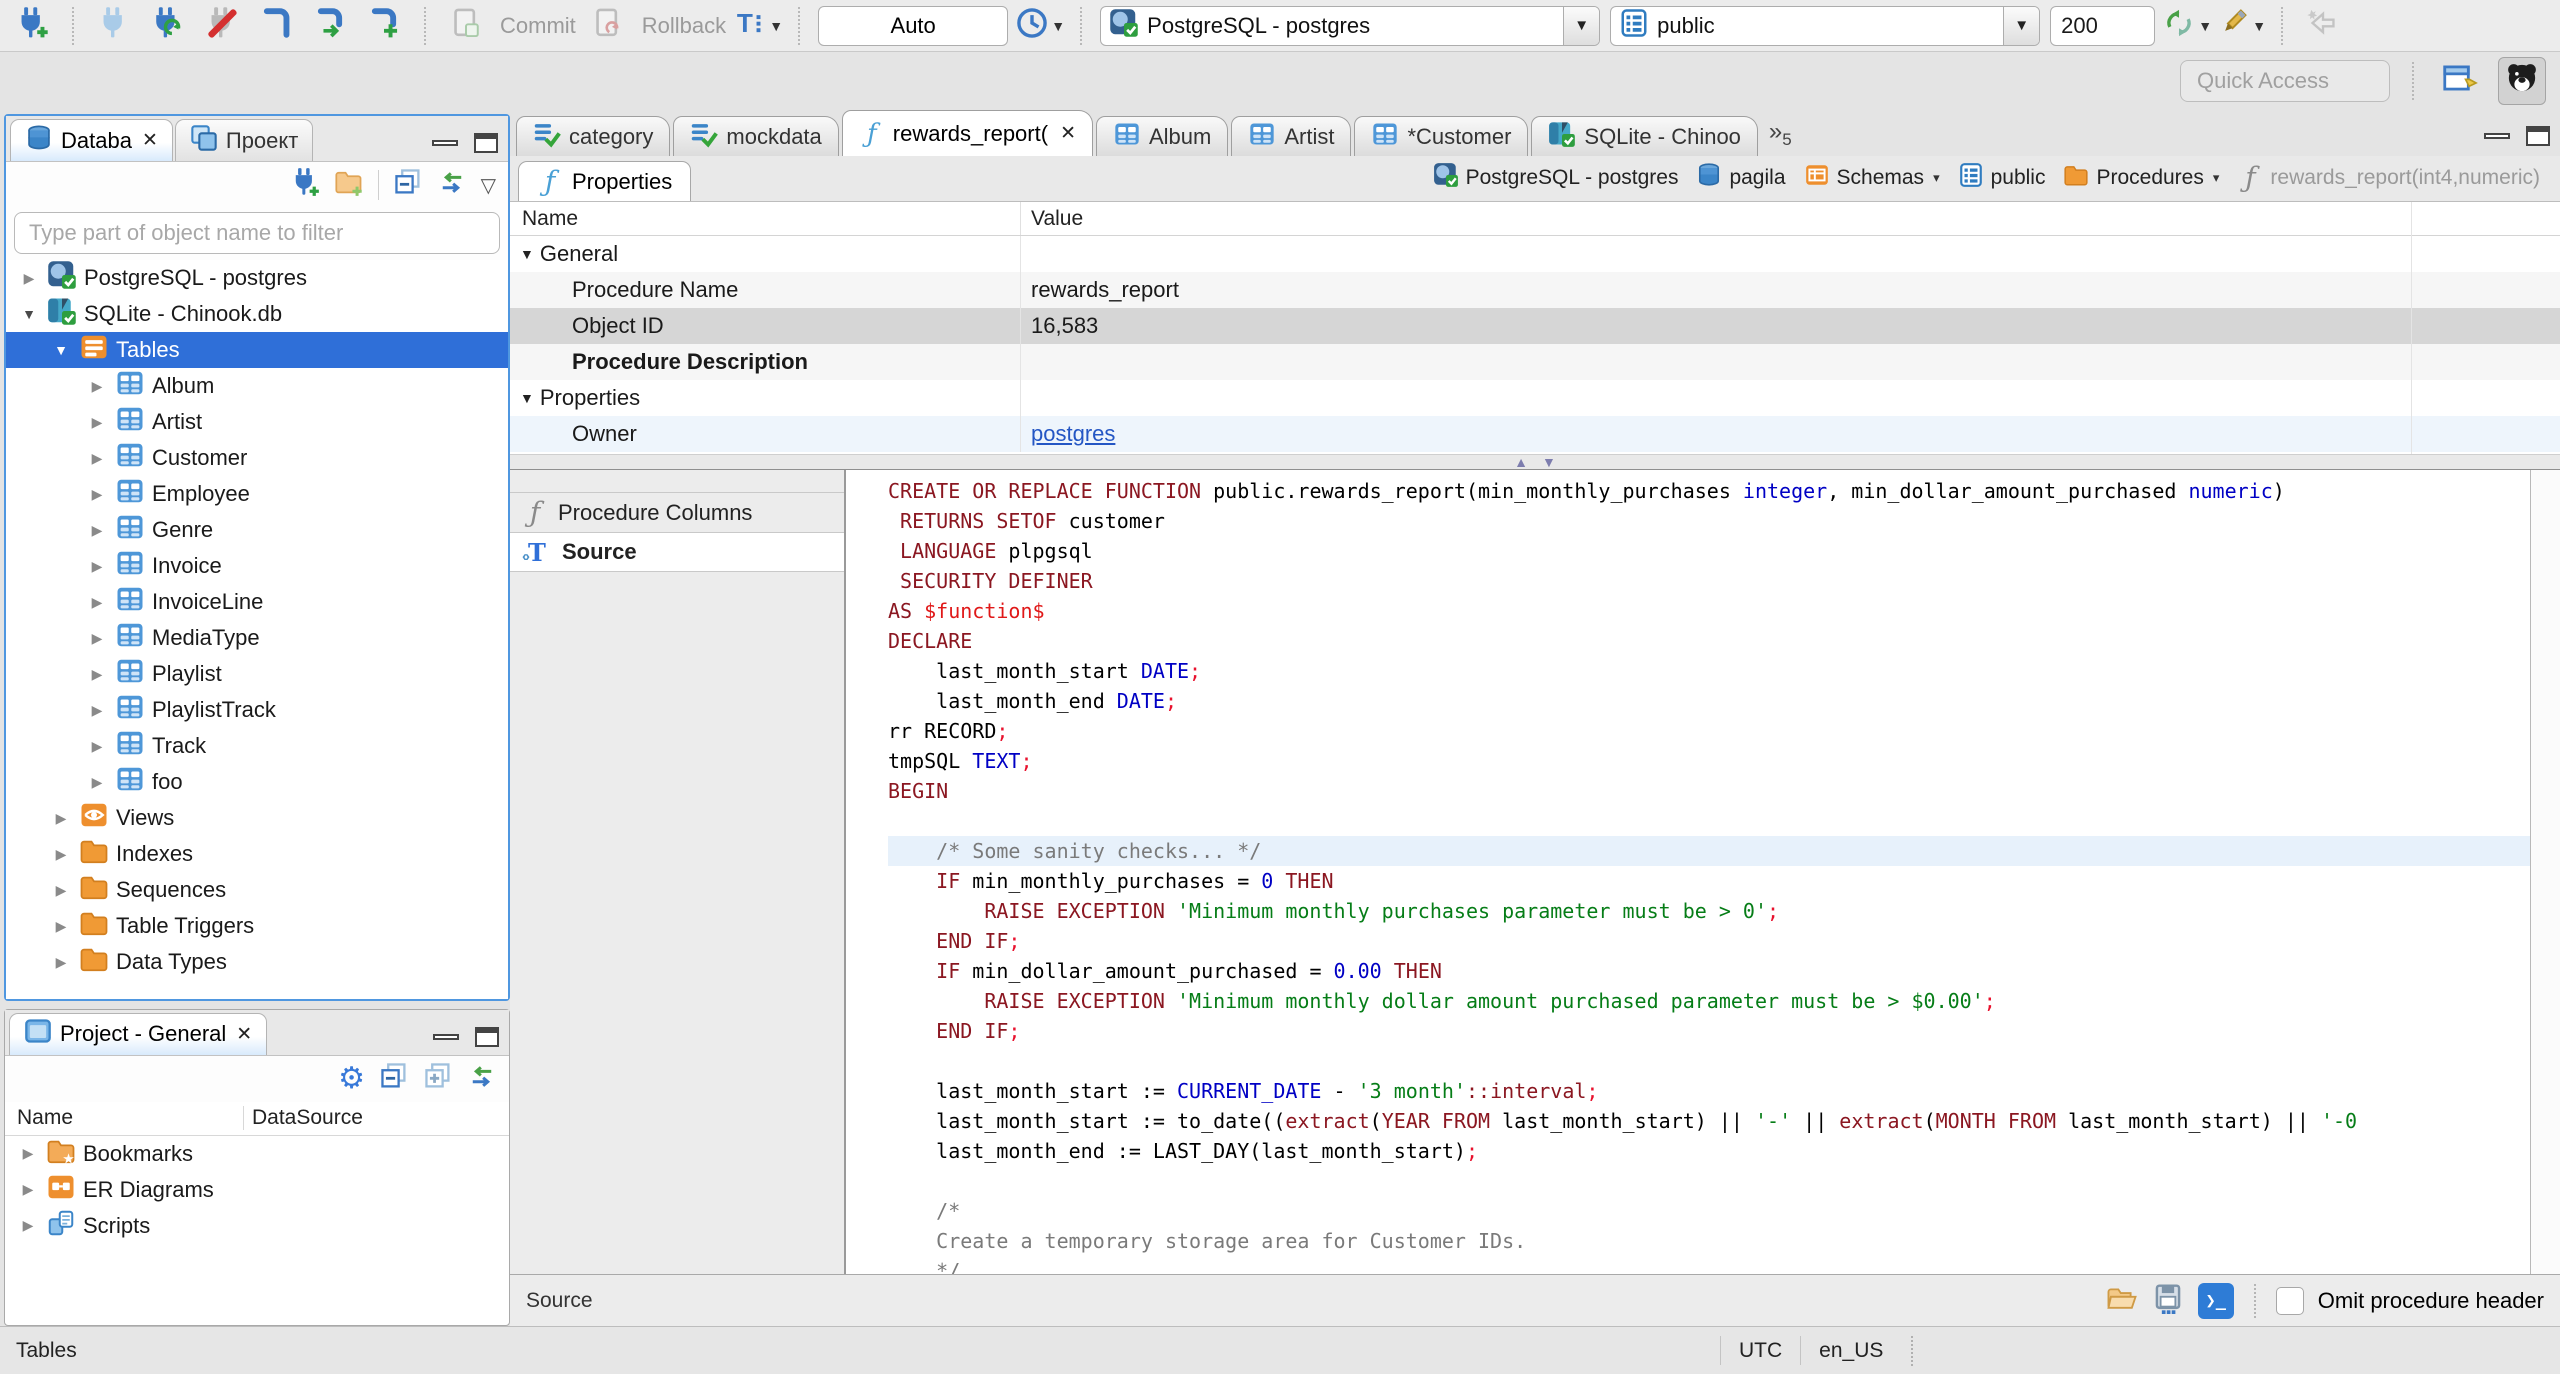 This screenshot has width=2560, height=1374. I want to click on sql-editor-button, so click(276, 26).